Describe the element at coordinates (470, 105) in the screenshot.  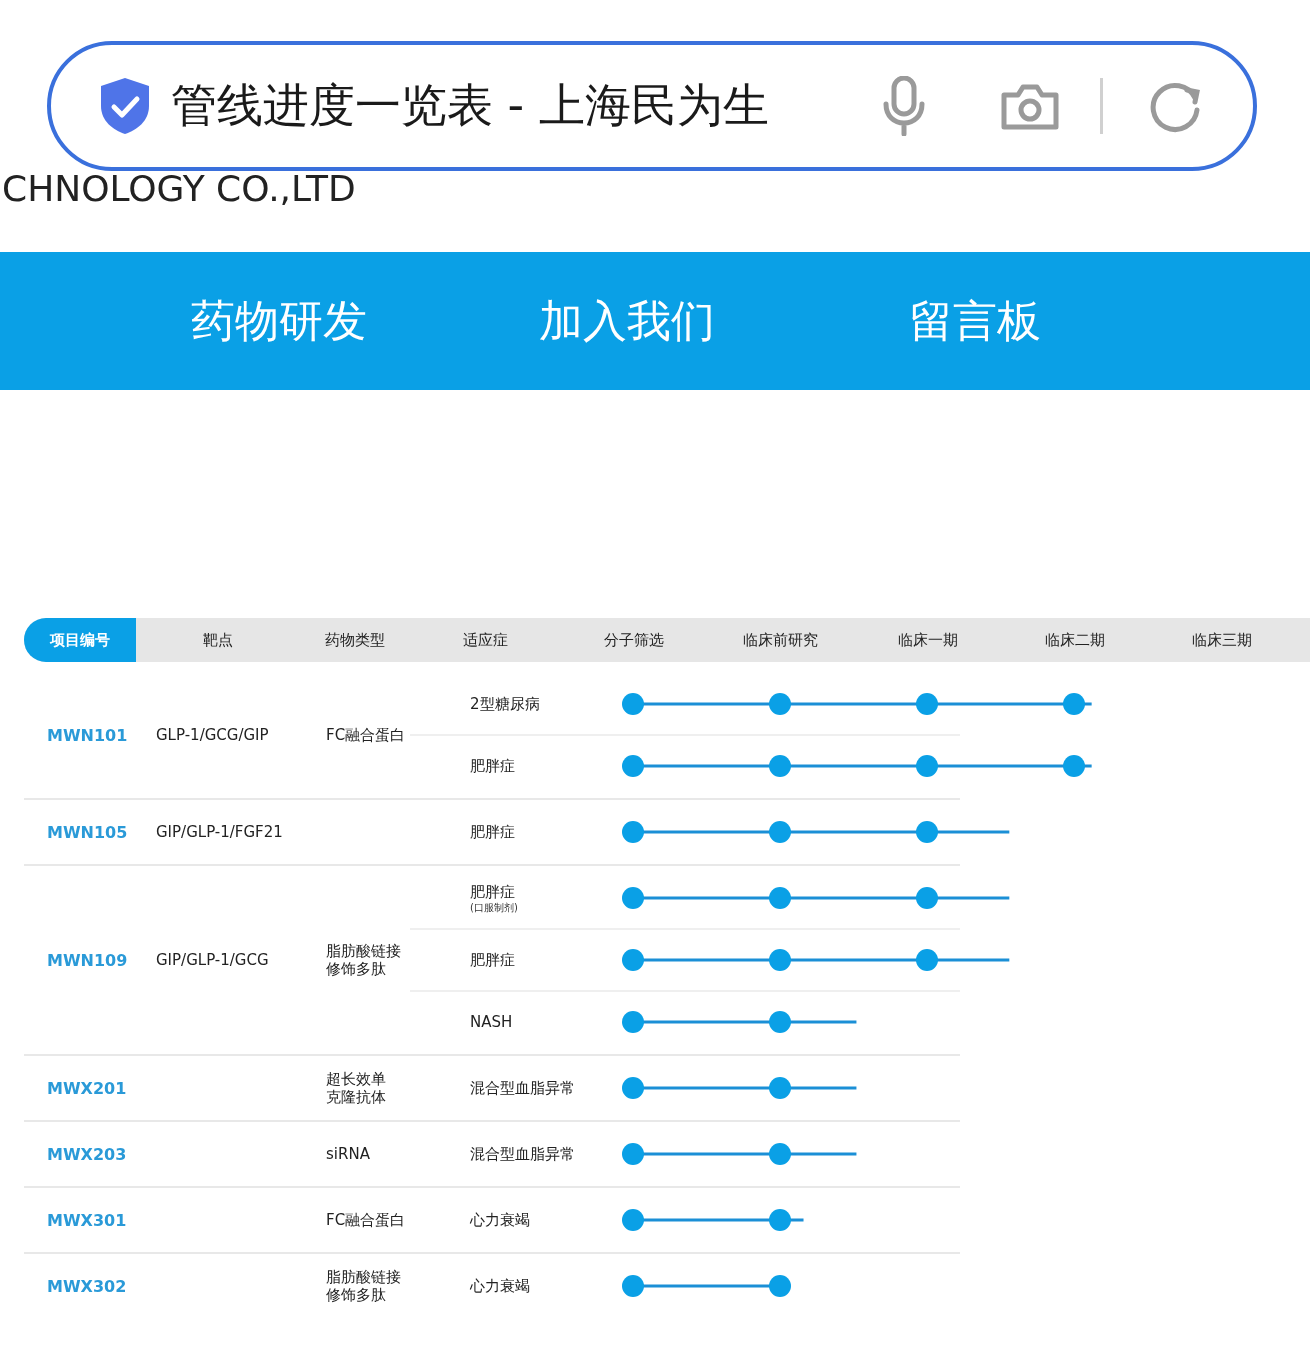
I see `page-title: 管线进度一览表 - 上海民为生` at that location.